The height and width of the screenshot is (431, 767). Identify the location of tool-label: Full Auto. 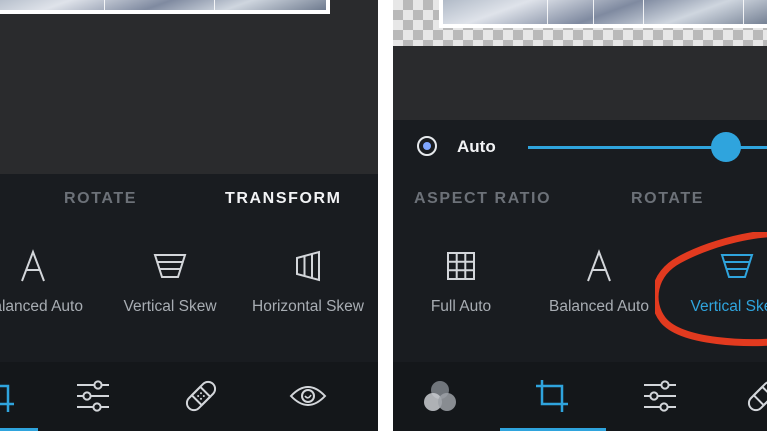
(461, 306).